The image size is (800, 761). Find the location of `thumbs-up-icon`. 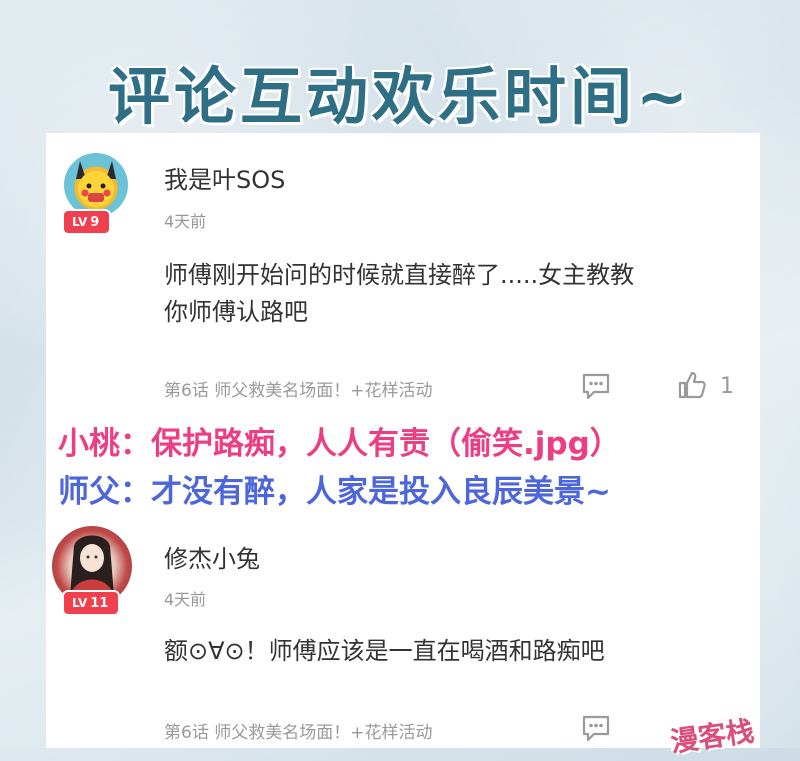

thumbs-up-icon is located at coordinates (692, 385).